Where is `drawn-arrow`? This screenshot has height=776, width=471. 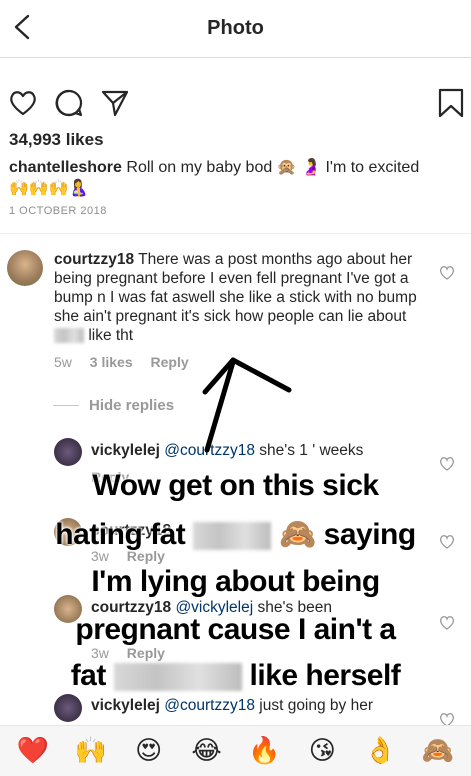
drawn-arrow is located at coordinates (247, 405).